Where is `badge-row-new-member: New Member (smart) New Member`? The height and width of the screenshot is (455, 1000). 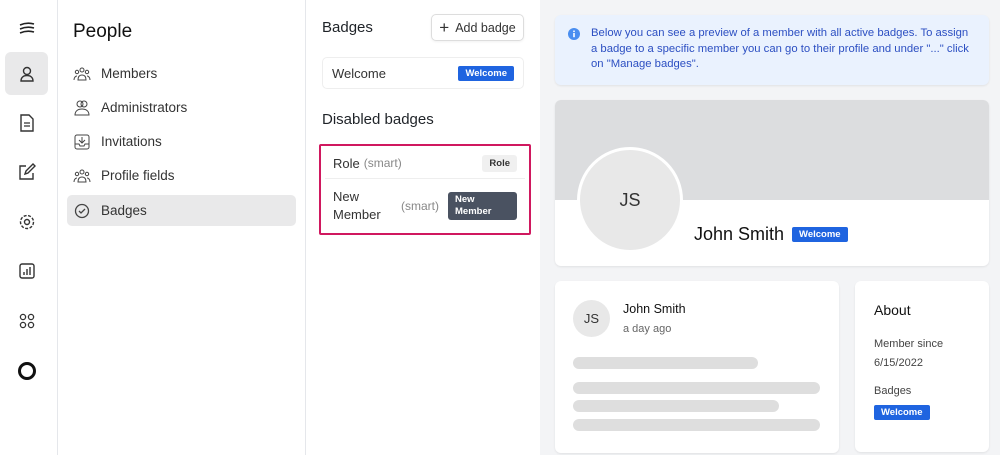 badge-row-new-member: New Member (smart) New Member is located at coordinates (425, 206).